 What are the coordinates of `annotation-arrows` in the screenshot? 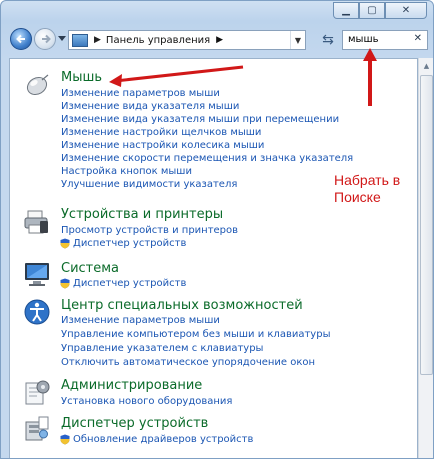 It's located at (243, 77).